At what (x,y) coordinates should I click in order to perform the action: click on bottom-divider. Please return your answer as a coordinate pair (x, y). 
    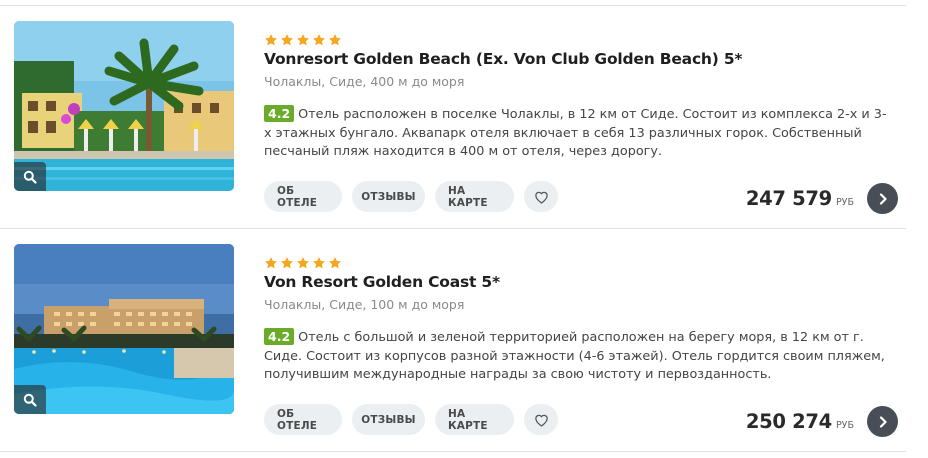
    Looking at the image, I should click on (453, 451).